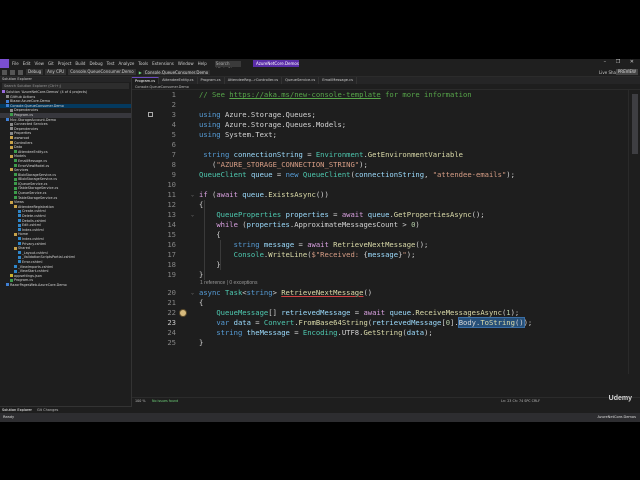 This screenshot has height=480, width=640. I want to click on line-number: 21, so click(171, 302).